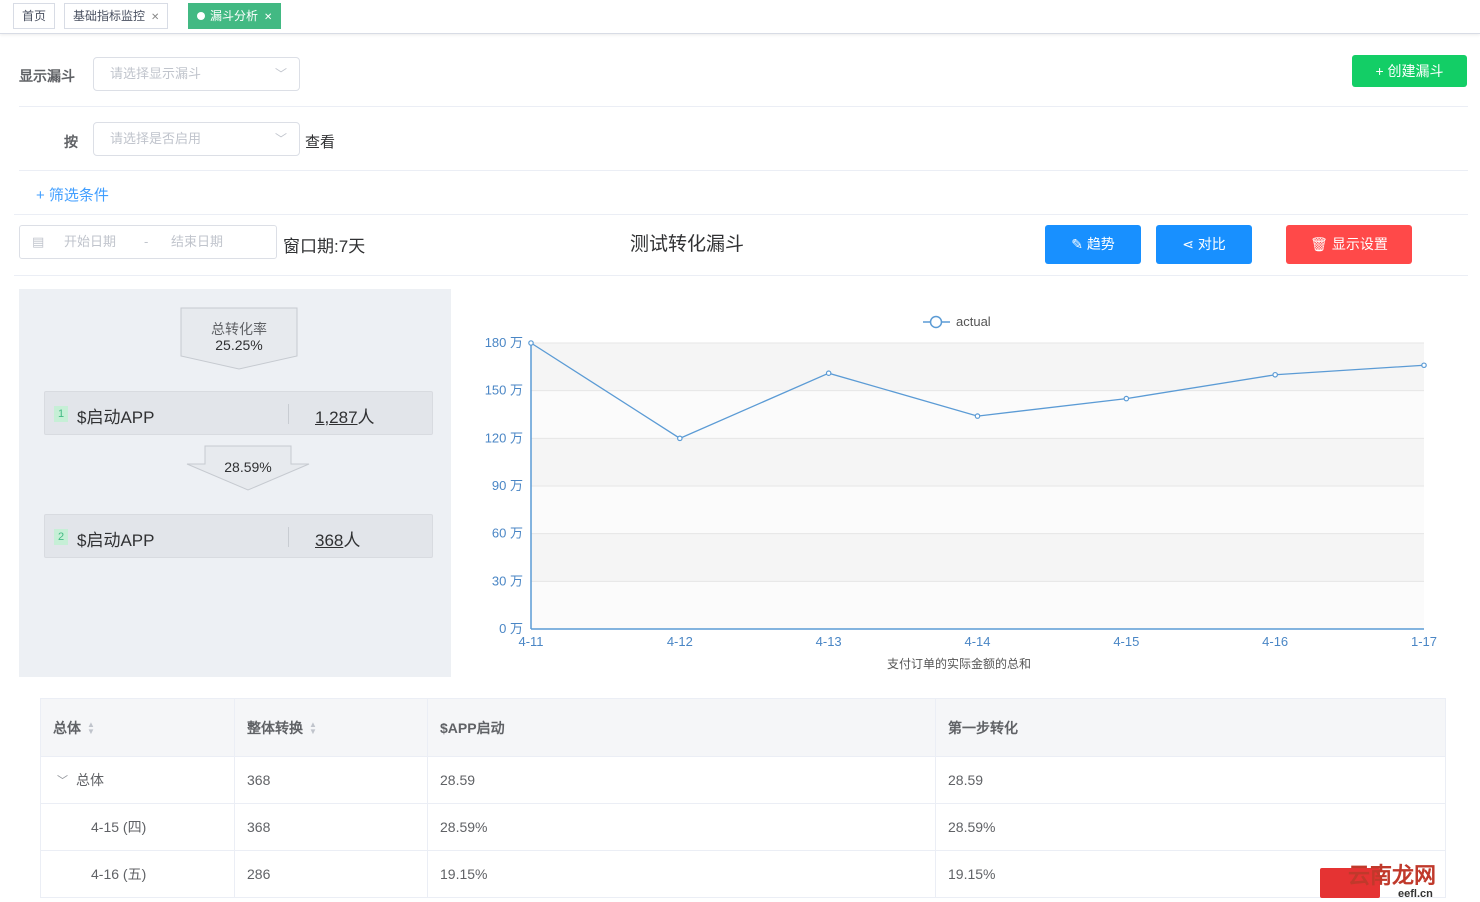 The image size is (1480, 902). Describe the element at coordinates (331, 727) in the screenshot. I see `column-header: 整体转换 ▲ ▼` at that location.